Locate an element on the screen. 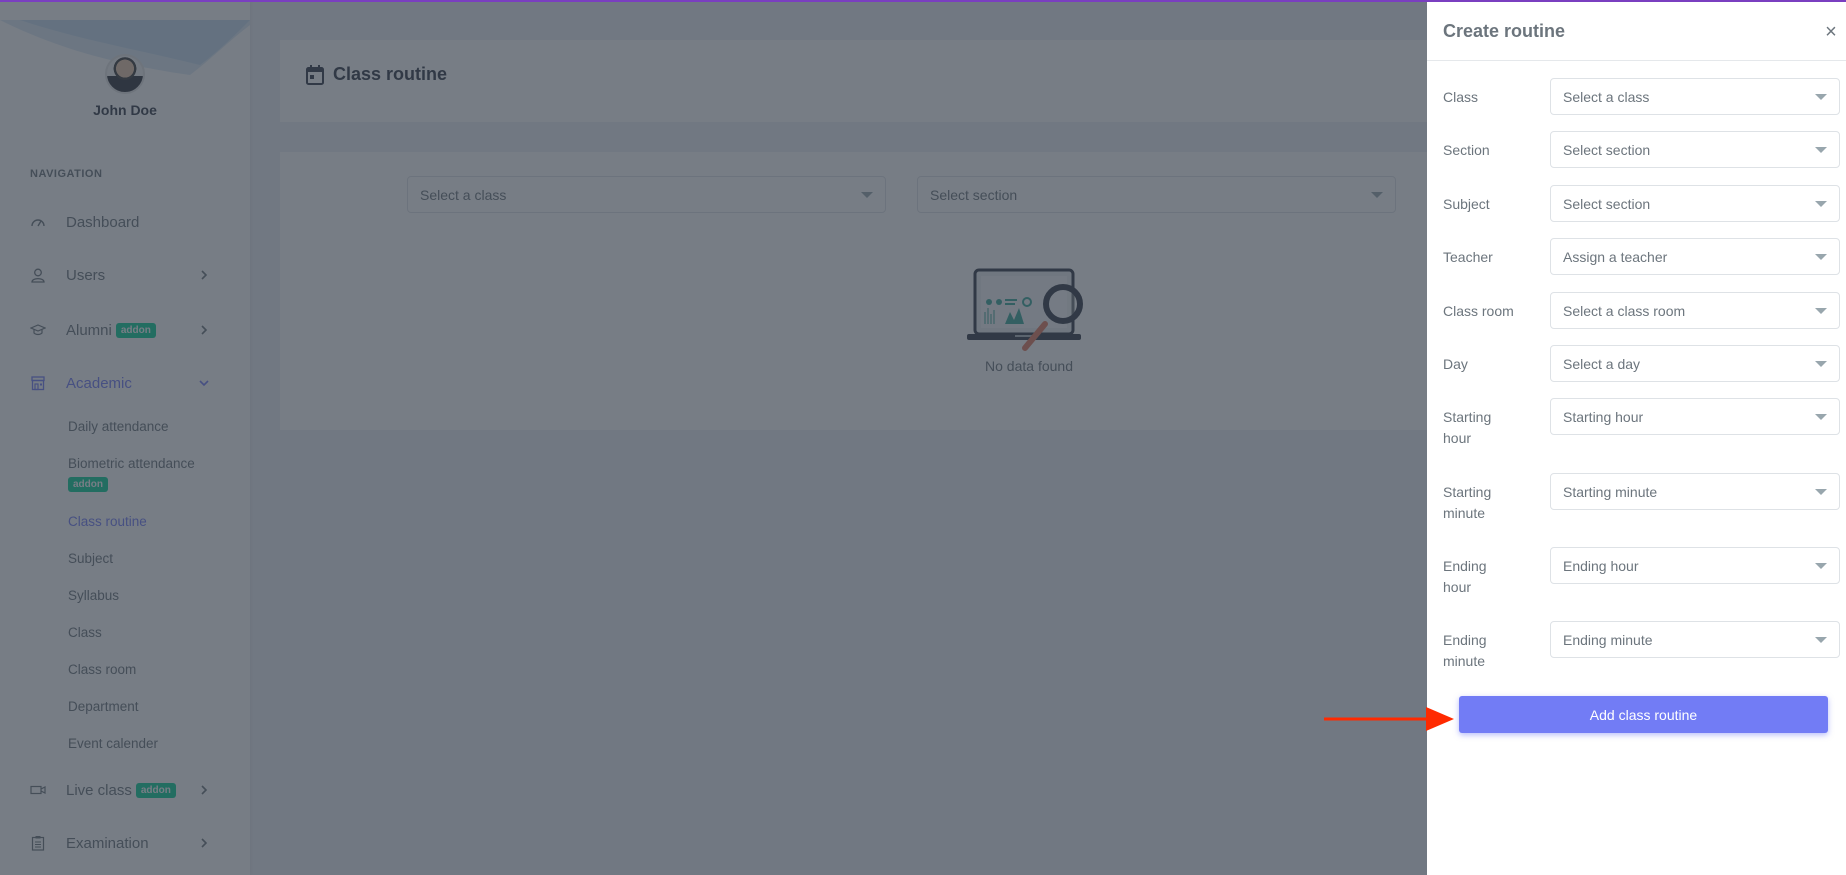 This screenshot has width=1846, height=875. select-value: Select a day is located at coordinates (1602, 363).